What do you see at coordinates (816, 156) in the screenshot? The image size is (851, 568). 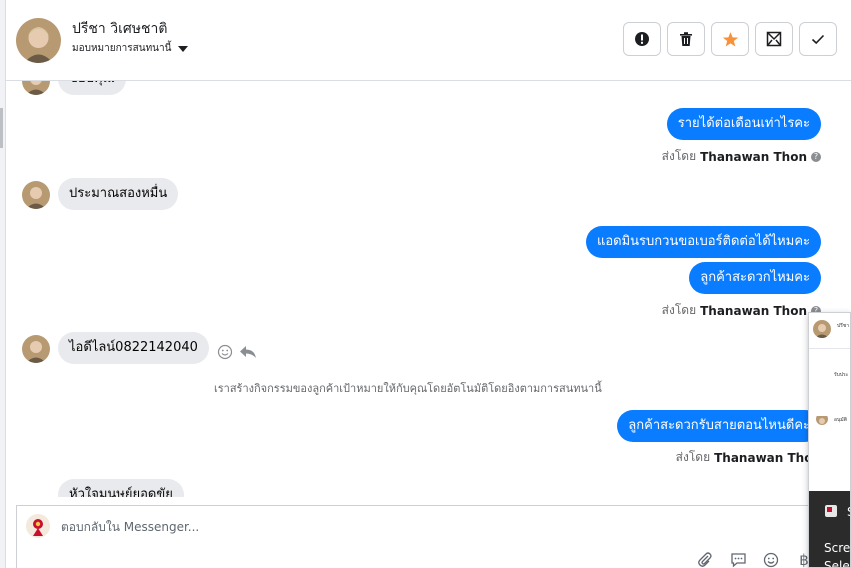 I see `help-icon: ?` at bounding box center [816, 156].